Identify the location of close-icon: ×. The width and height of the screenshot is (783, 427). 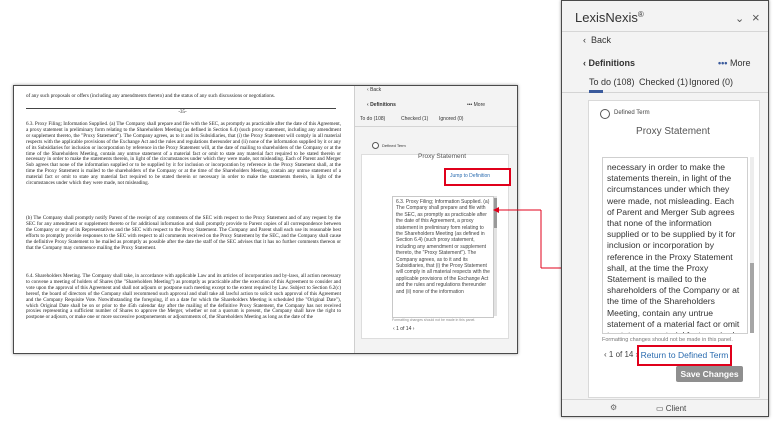
(756, 17).